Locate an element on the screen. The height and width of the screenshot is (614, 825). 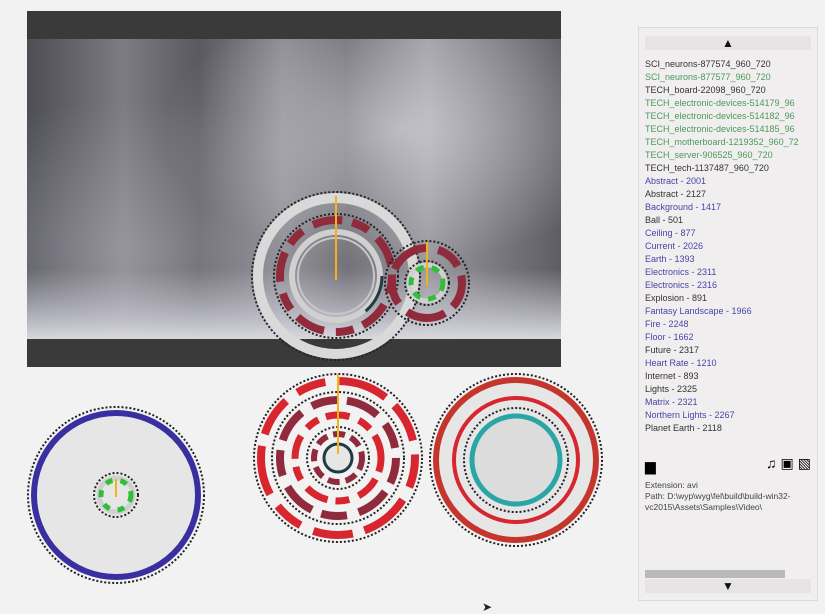
file-list-item: Abstract - 2127 is located at coordinates (729, 194).